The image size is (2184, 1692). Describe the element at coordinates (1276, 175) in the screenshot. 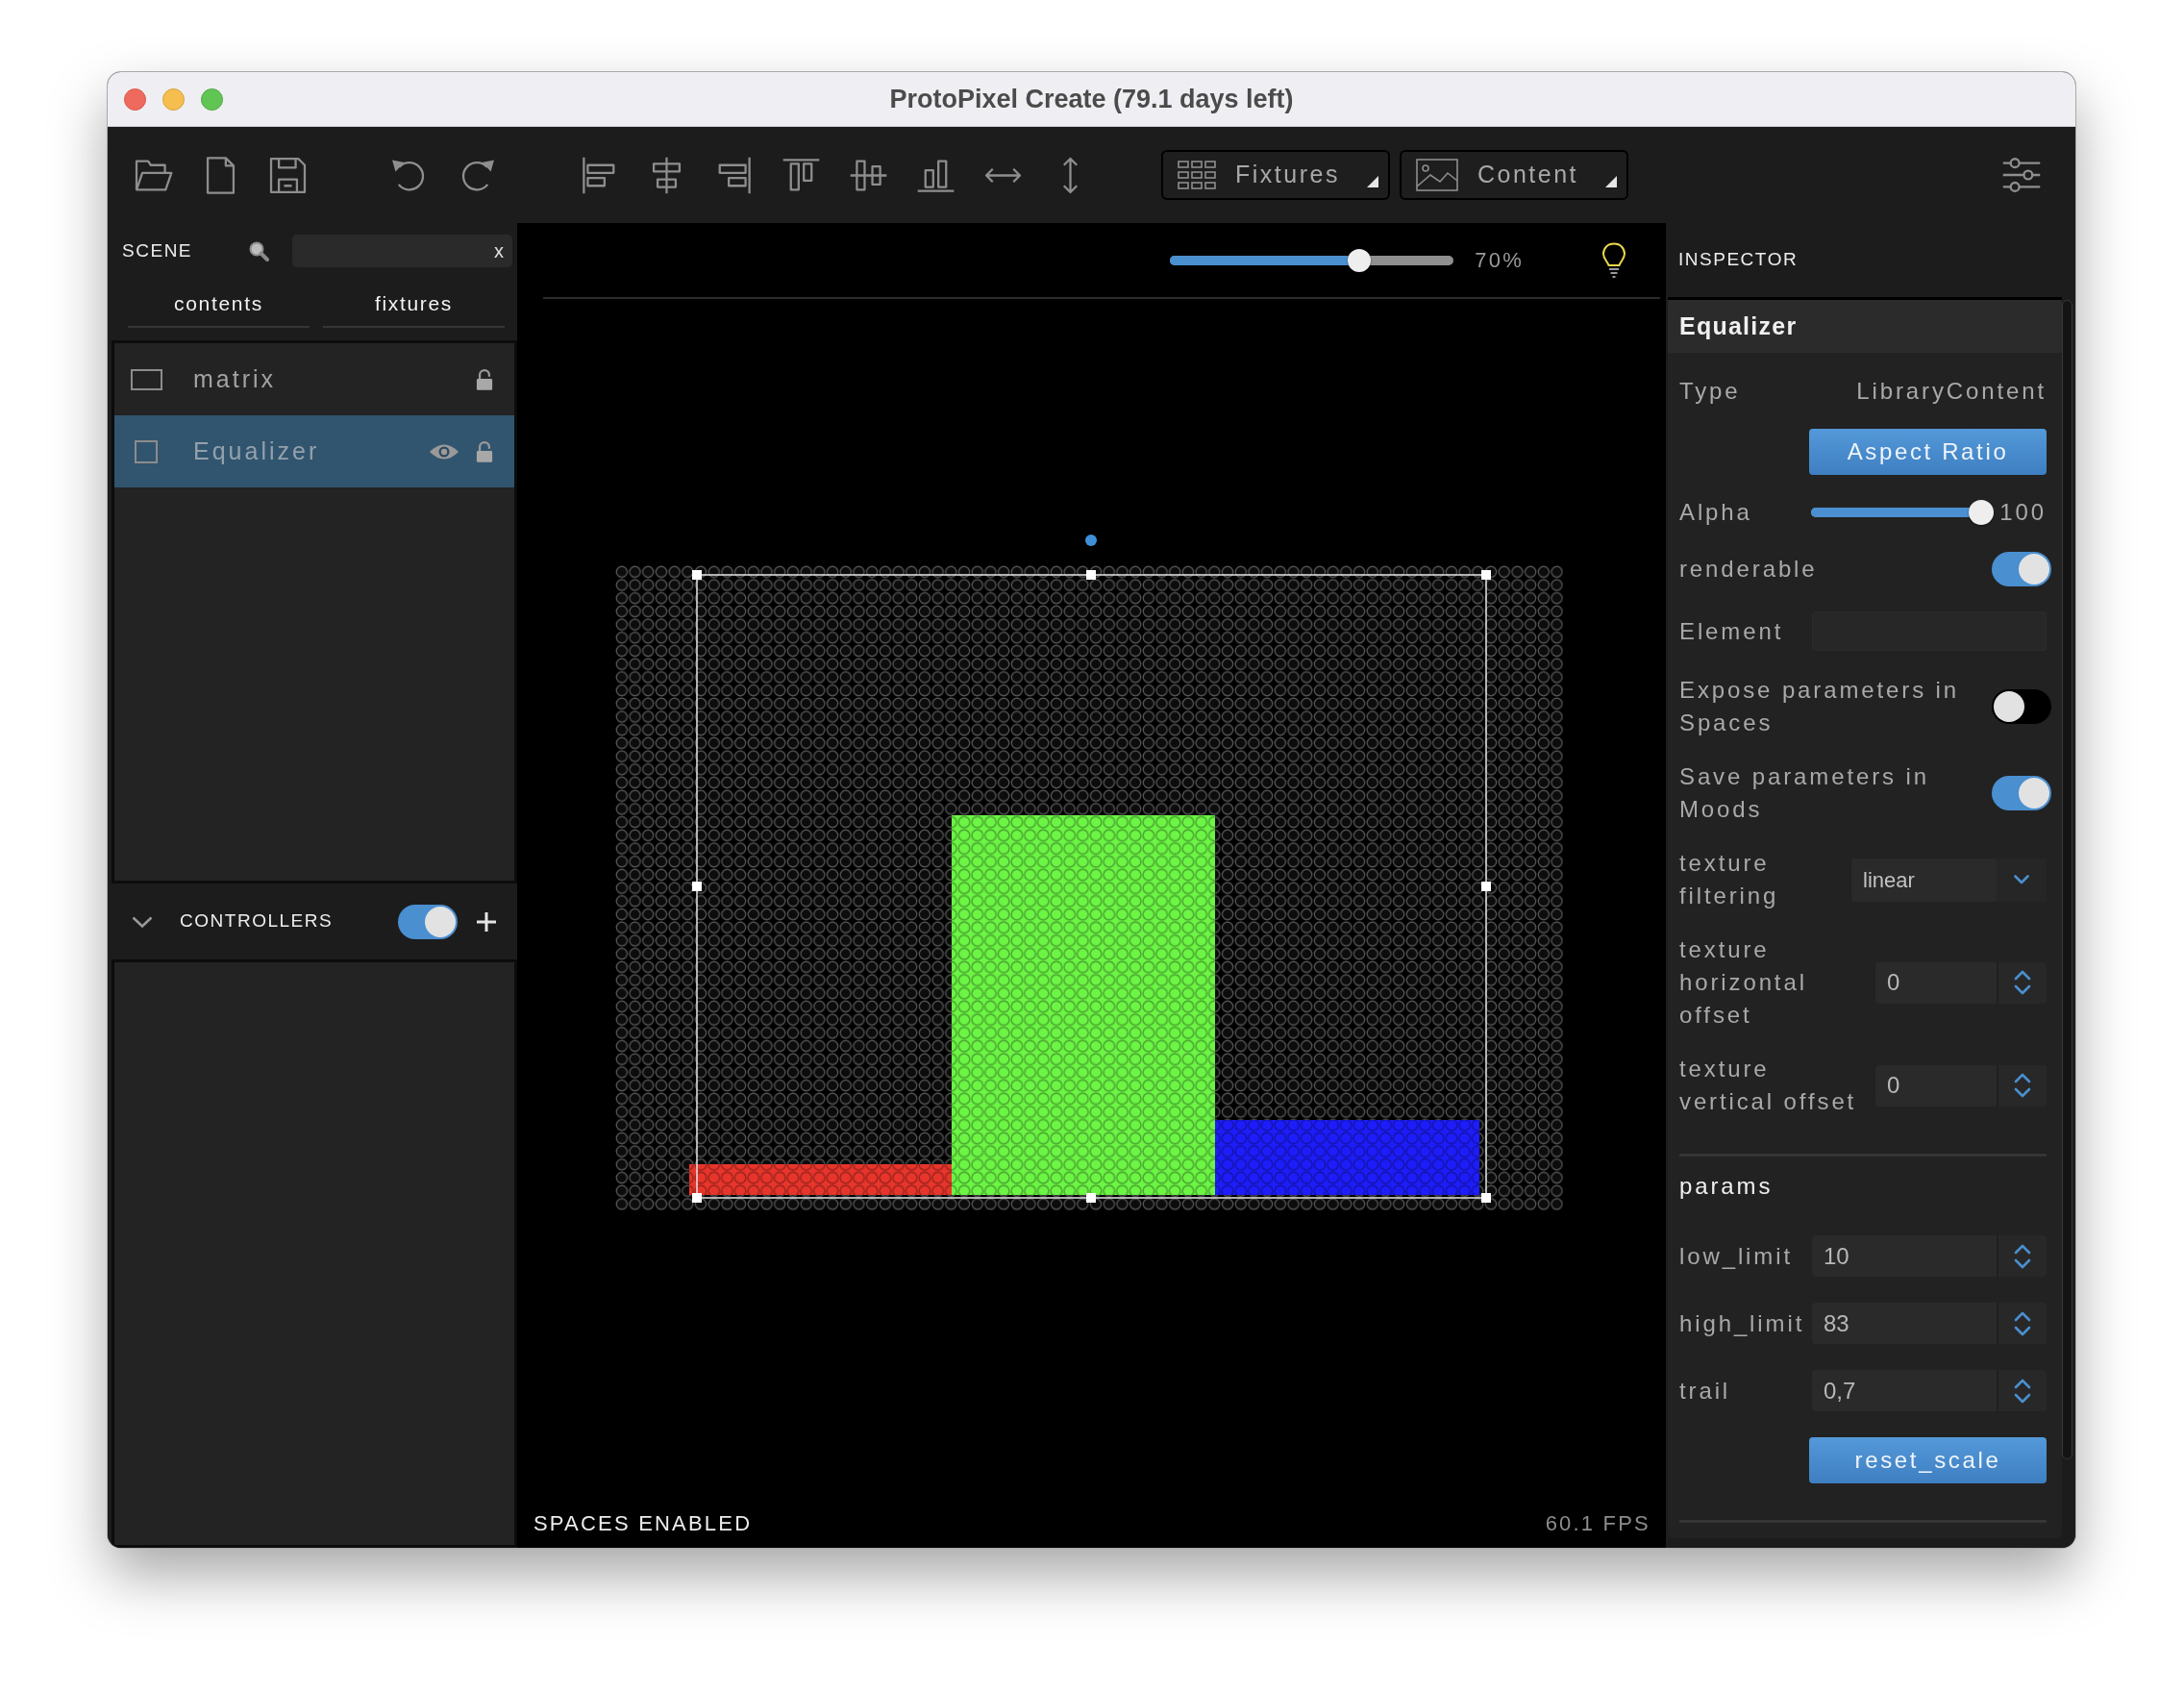

I see `dropdown-button: Fixtures` at that location.